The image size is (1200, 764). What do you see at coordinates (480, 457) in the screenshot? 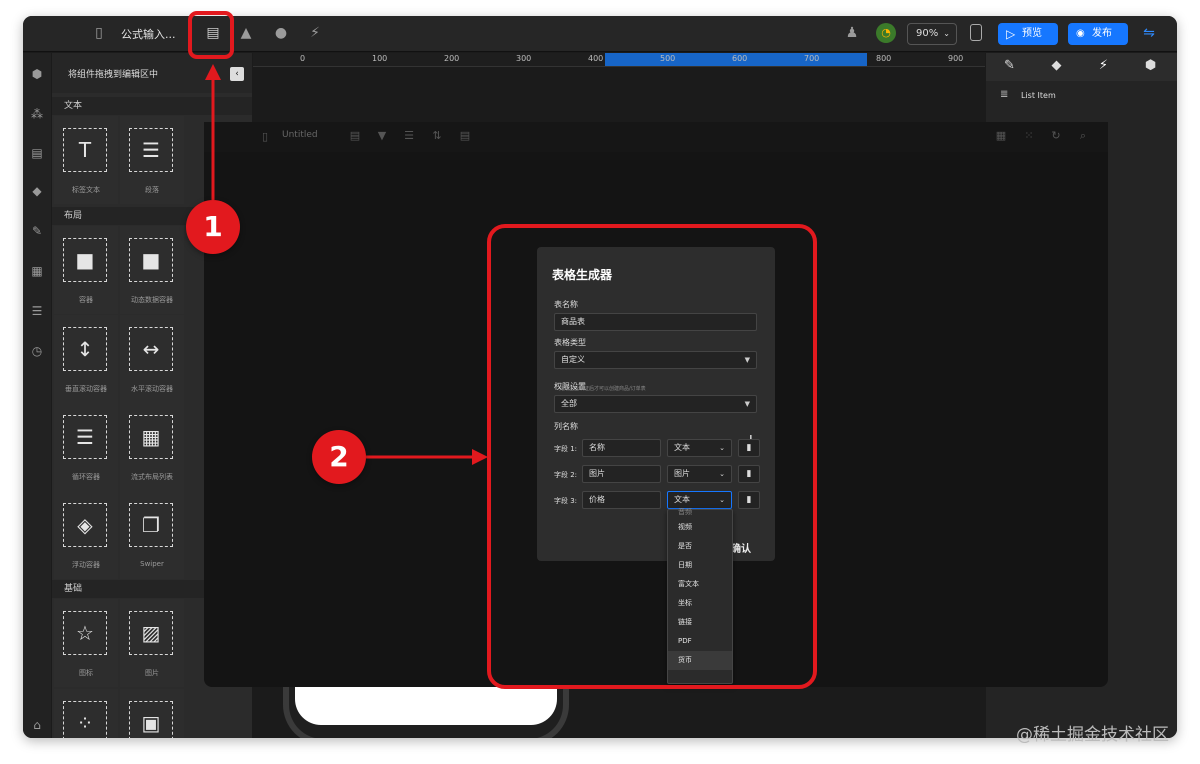
I see `arrow-right-head` at bounding box center [480, 457].